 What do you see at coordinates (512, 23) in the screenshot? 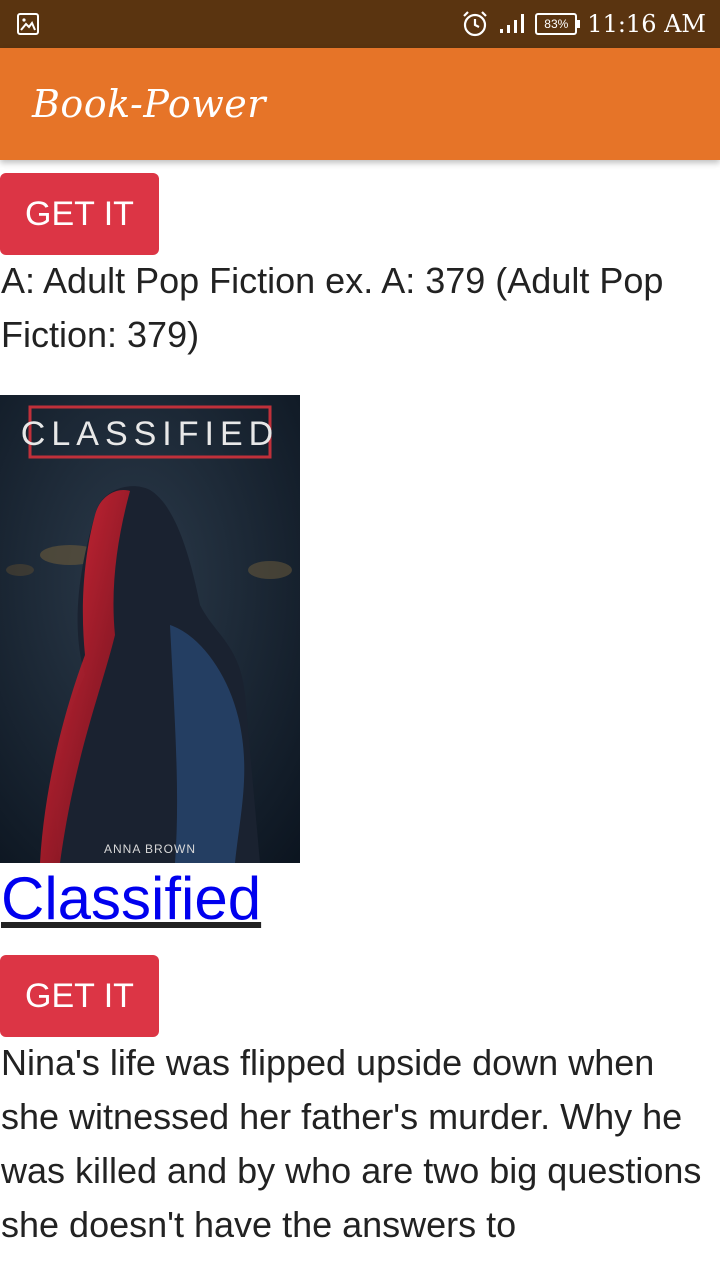
I see `signal-icon` at bounding box center [512, 23].